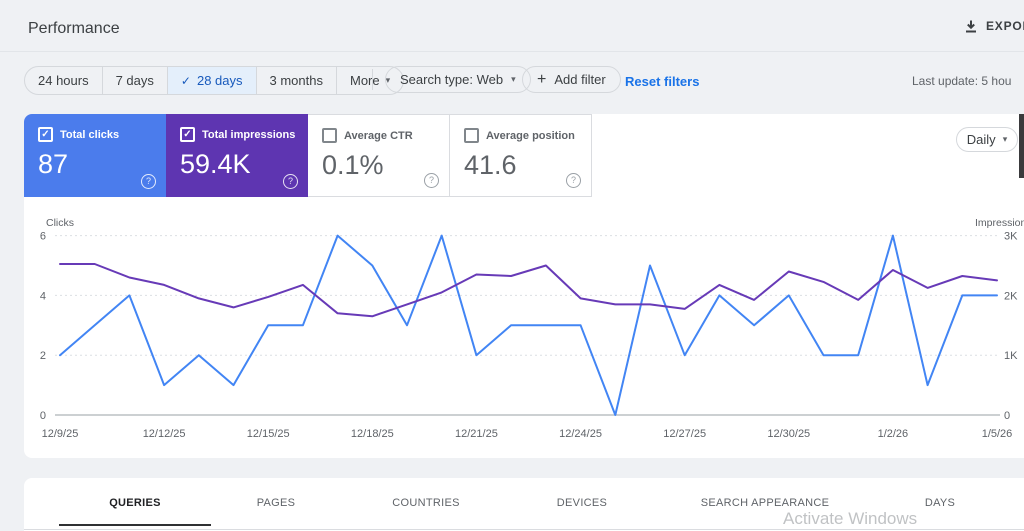  Describe the element at coordinates (1011, 237) in the screenshot. I see `right-axis-tick: 3K` at that location.